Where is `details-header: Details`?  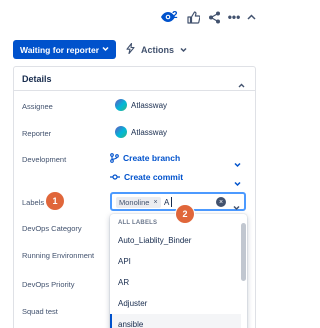 details-header: Details is located at coordinates (134, 79).